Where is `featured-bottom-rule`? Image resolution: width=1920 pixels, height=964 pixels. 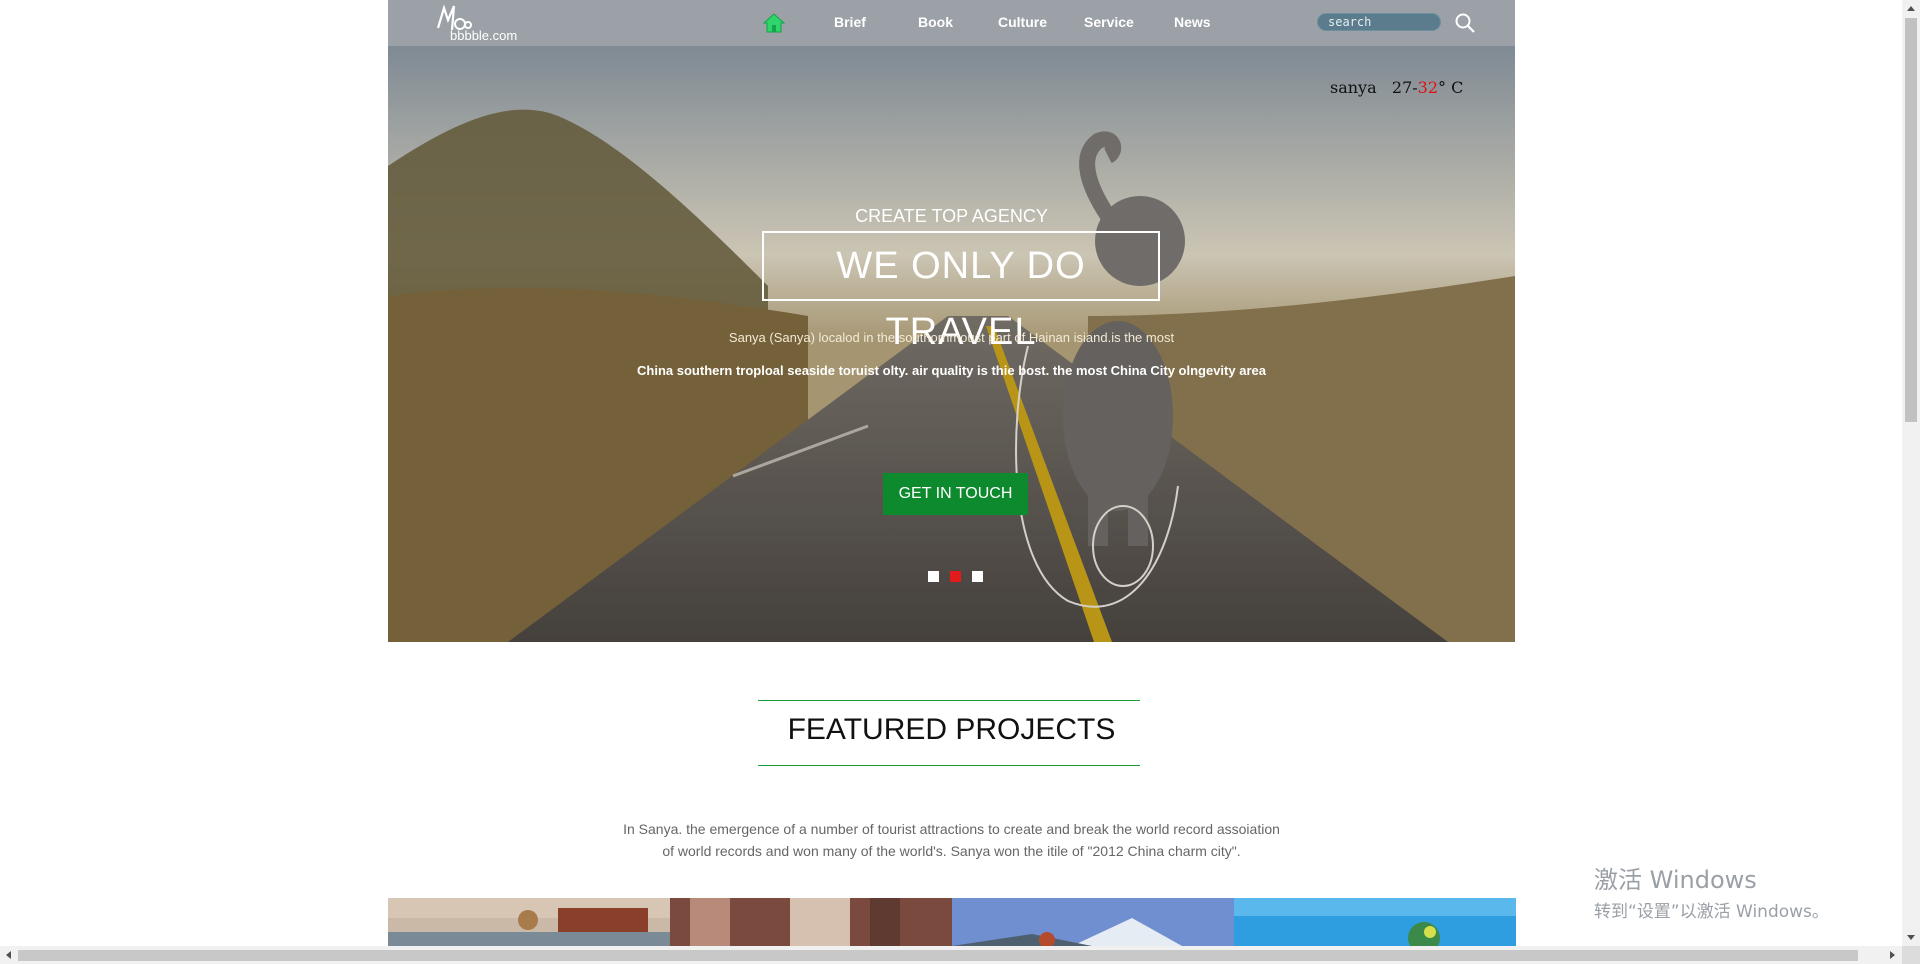 featured-bottom-rule is located at coordinates (949, 765).